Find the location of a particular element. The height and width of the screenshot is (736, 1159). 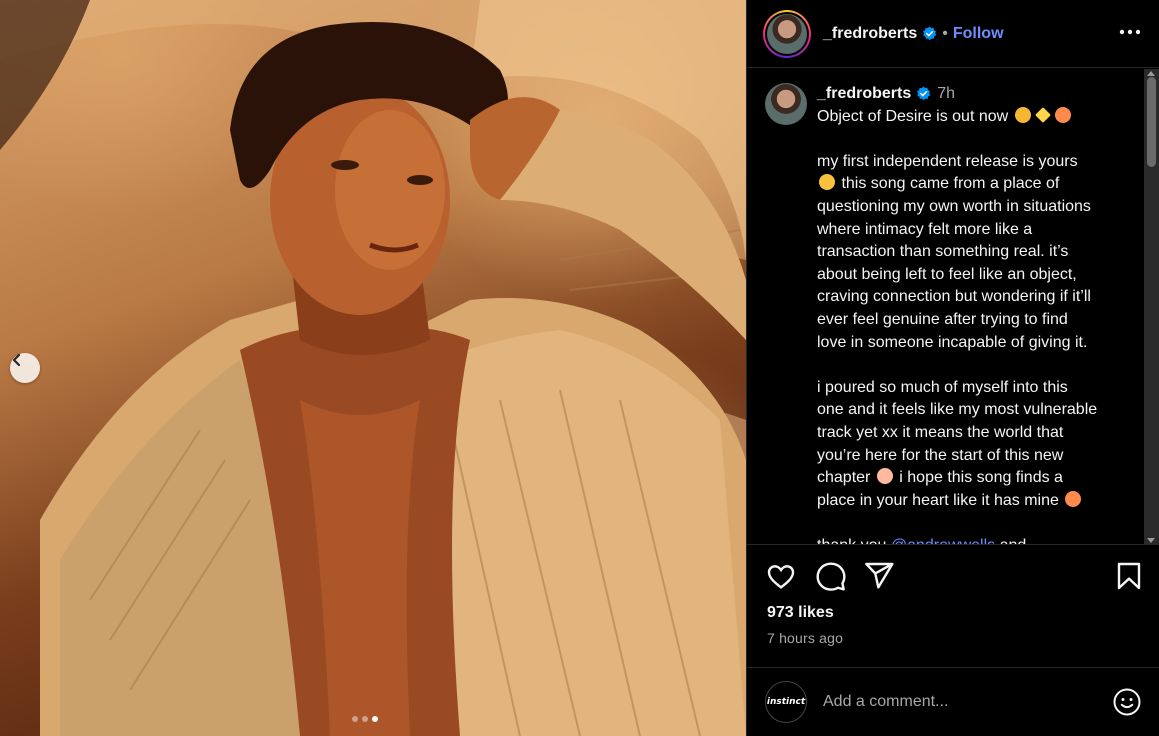

heart-icon is located at coordinates (781, 577).